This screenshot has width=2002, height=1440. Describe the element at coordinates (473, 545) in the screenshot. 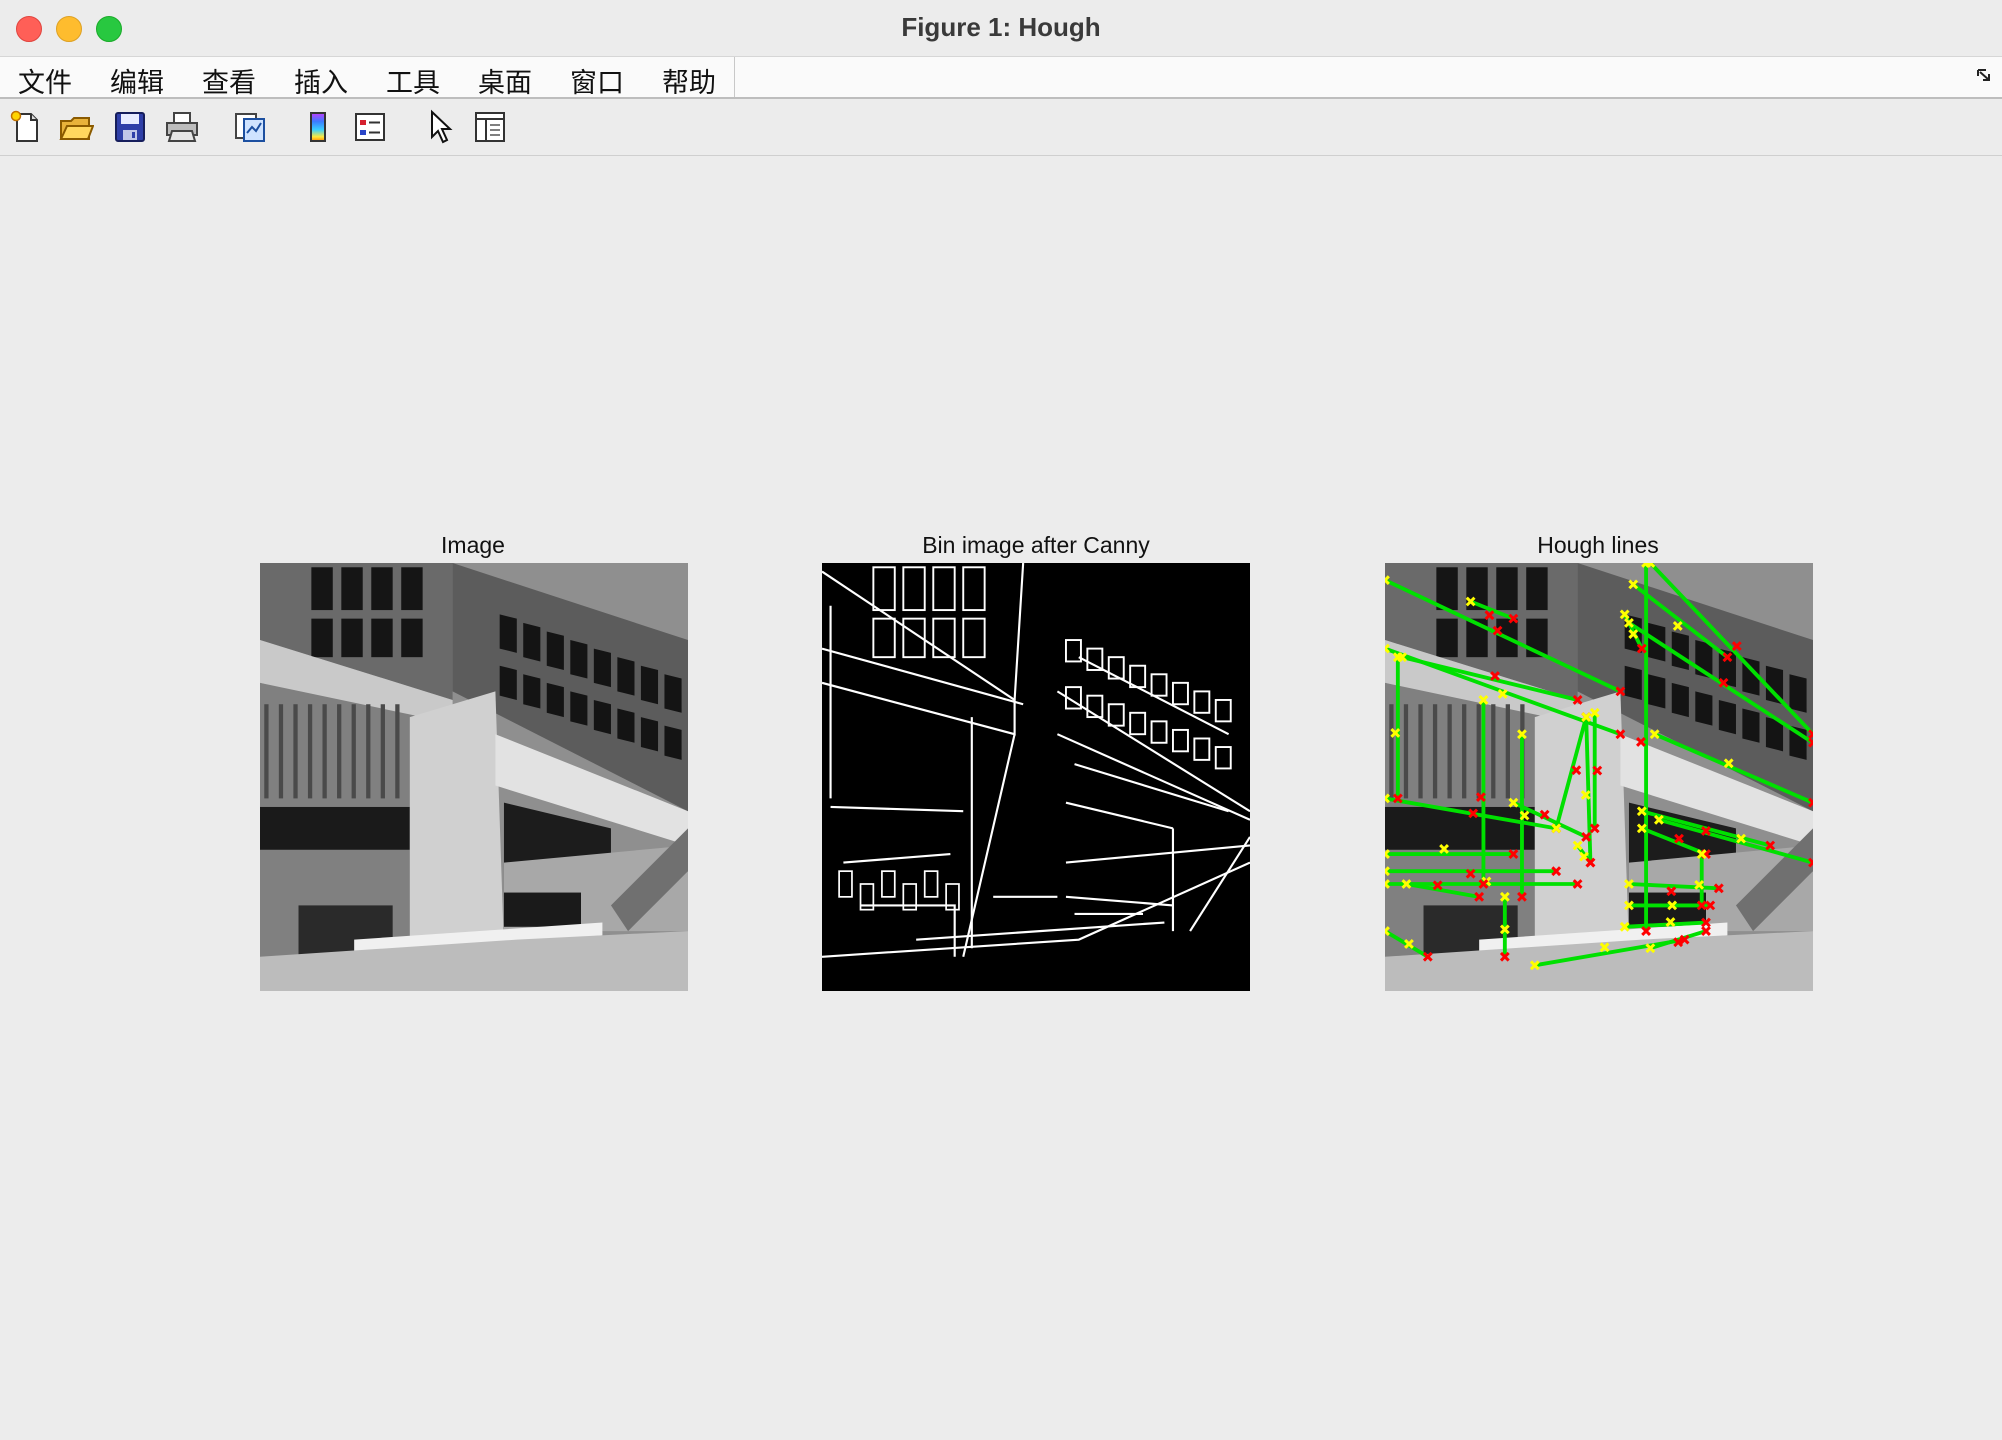

I see `axes-title-image: Image` at that location.